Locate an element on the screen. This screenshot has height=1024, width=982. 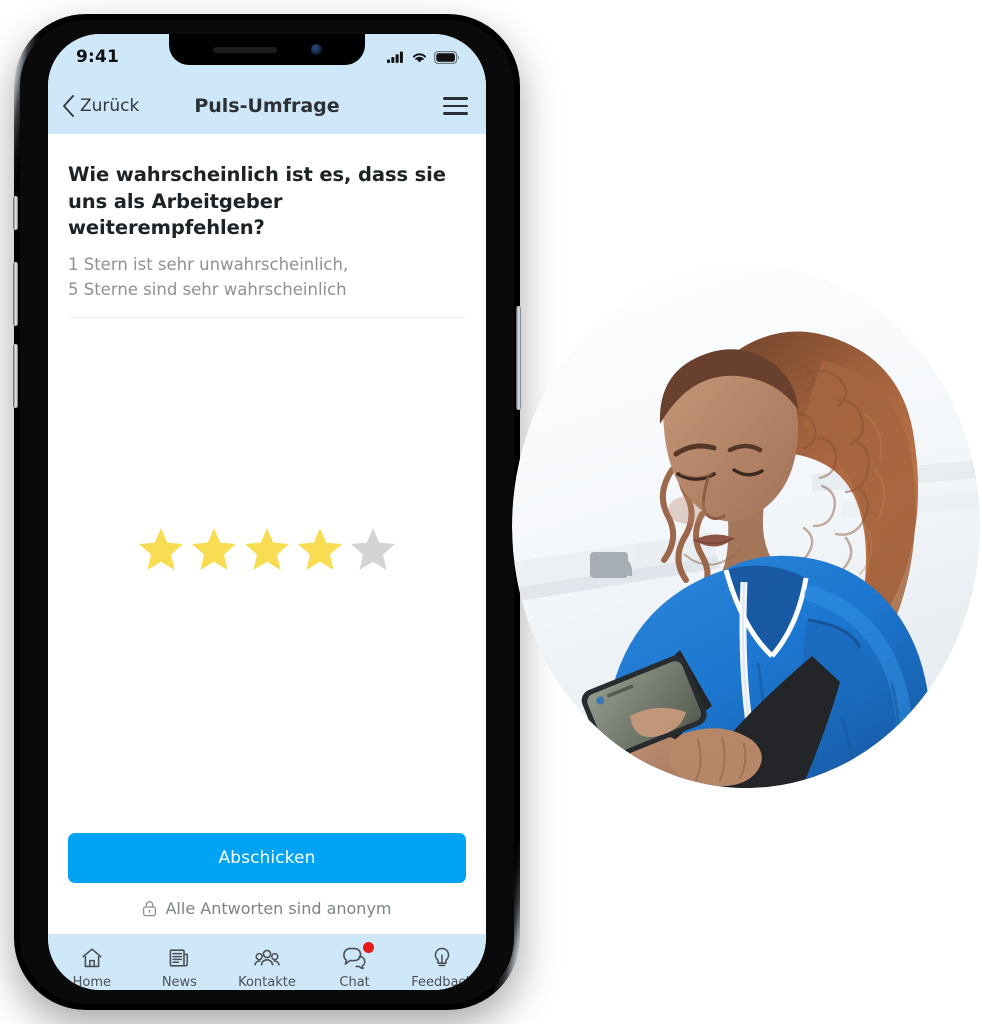
notification-badge is located at coordinates (369, 947).